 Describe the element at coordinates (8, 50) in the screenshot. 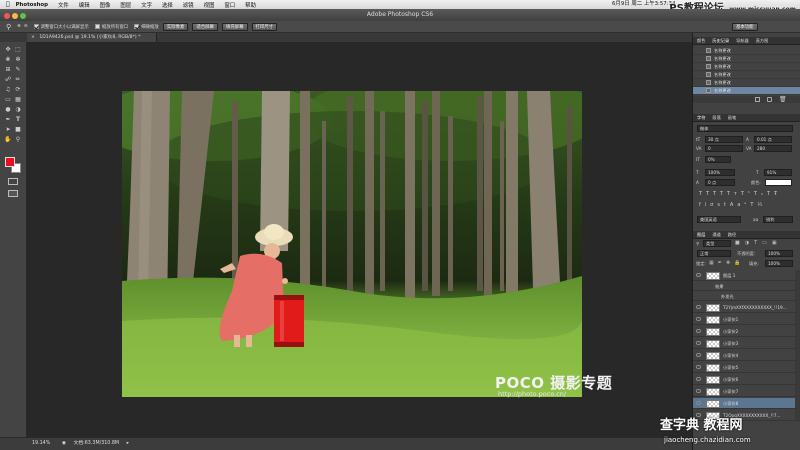

I see `move-tool-icon: ✥` at that location.